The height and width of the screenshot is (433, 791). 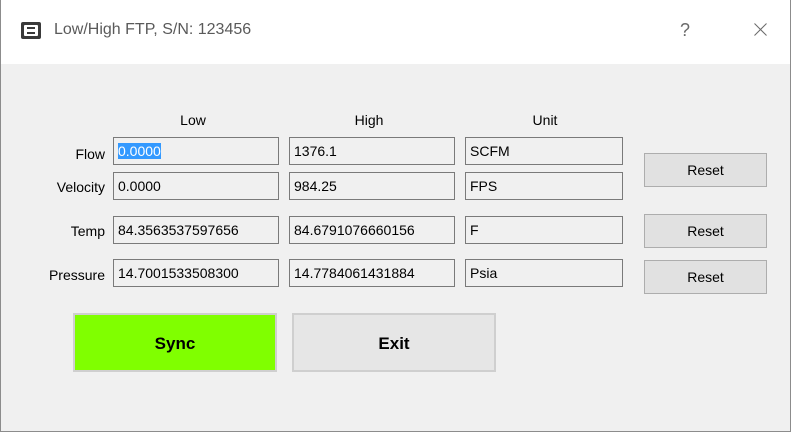 What do you see at coordinates (372, 151) in the screenshot?
I see `flow-high-input: 1376.1` at bounding box center [372, 151].